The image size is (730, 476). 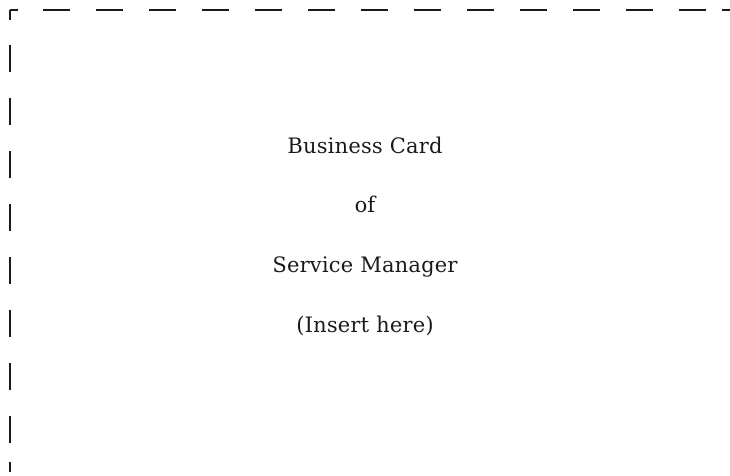 I want to click on placeholder-line-role: Service Manager, so click(x=365, y=265).